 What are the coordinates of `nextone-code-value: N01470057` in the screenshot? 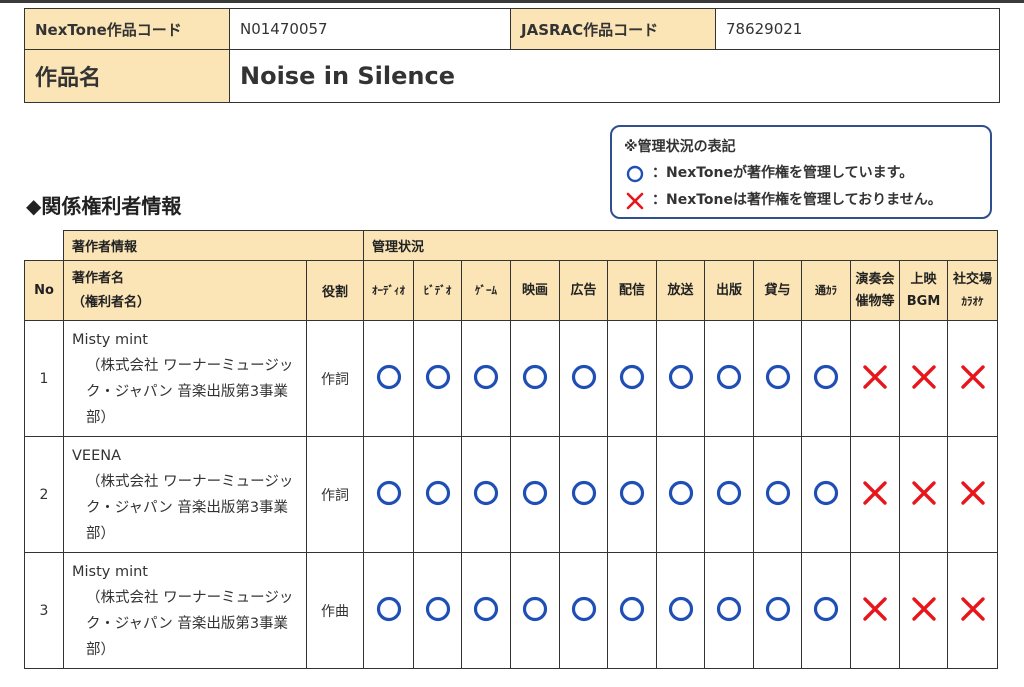 It's located at (370, 29).